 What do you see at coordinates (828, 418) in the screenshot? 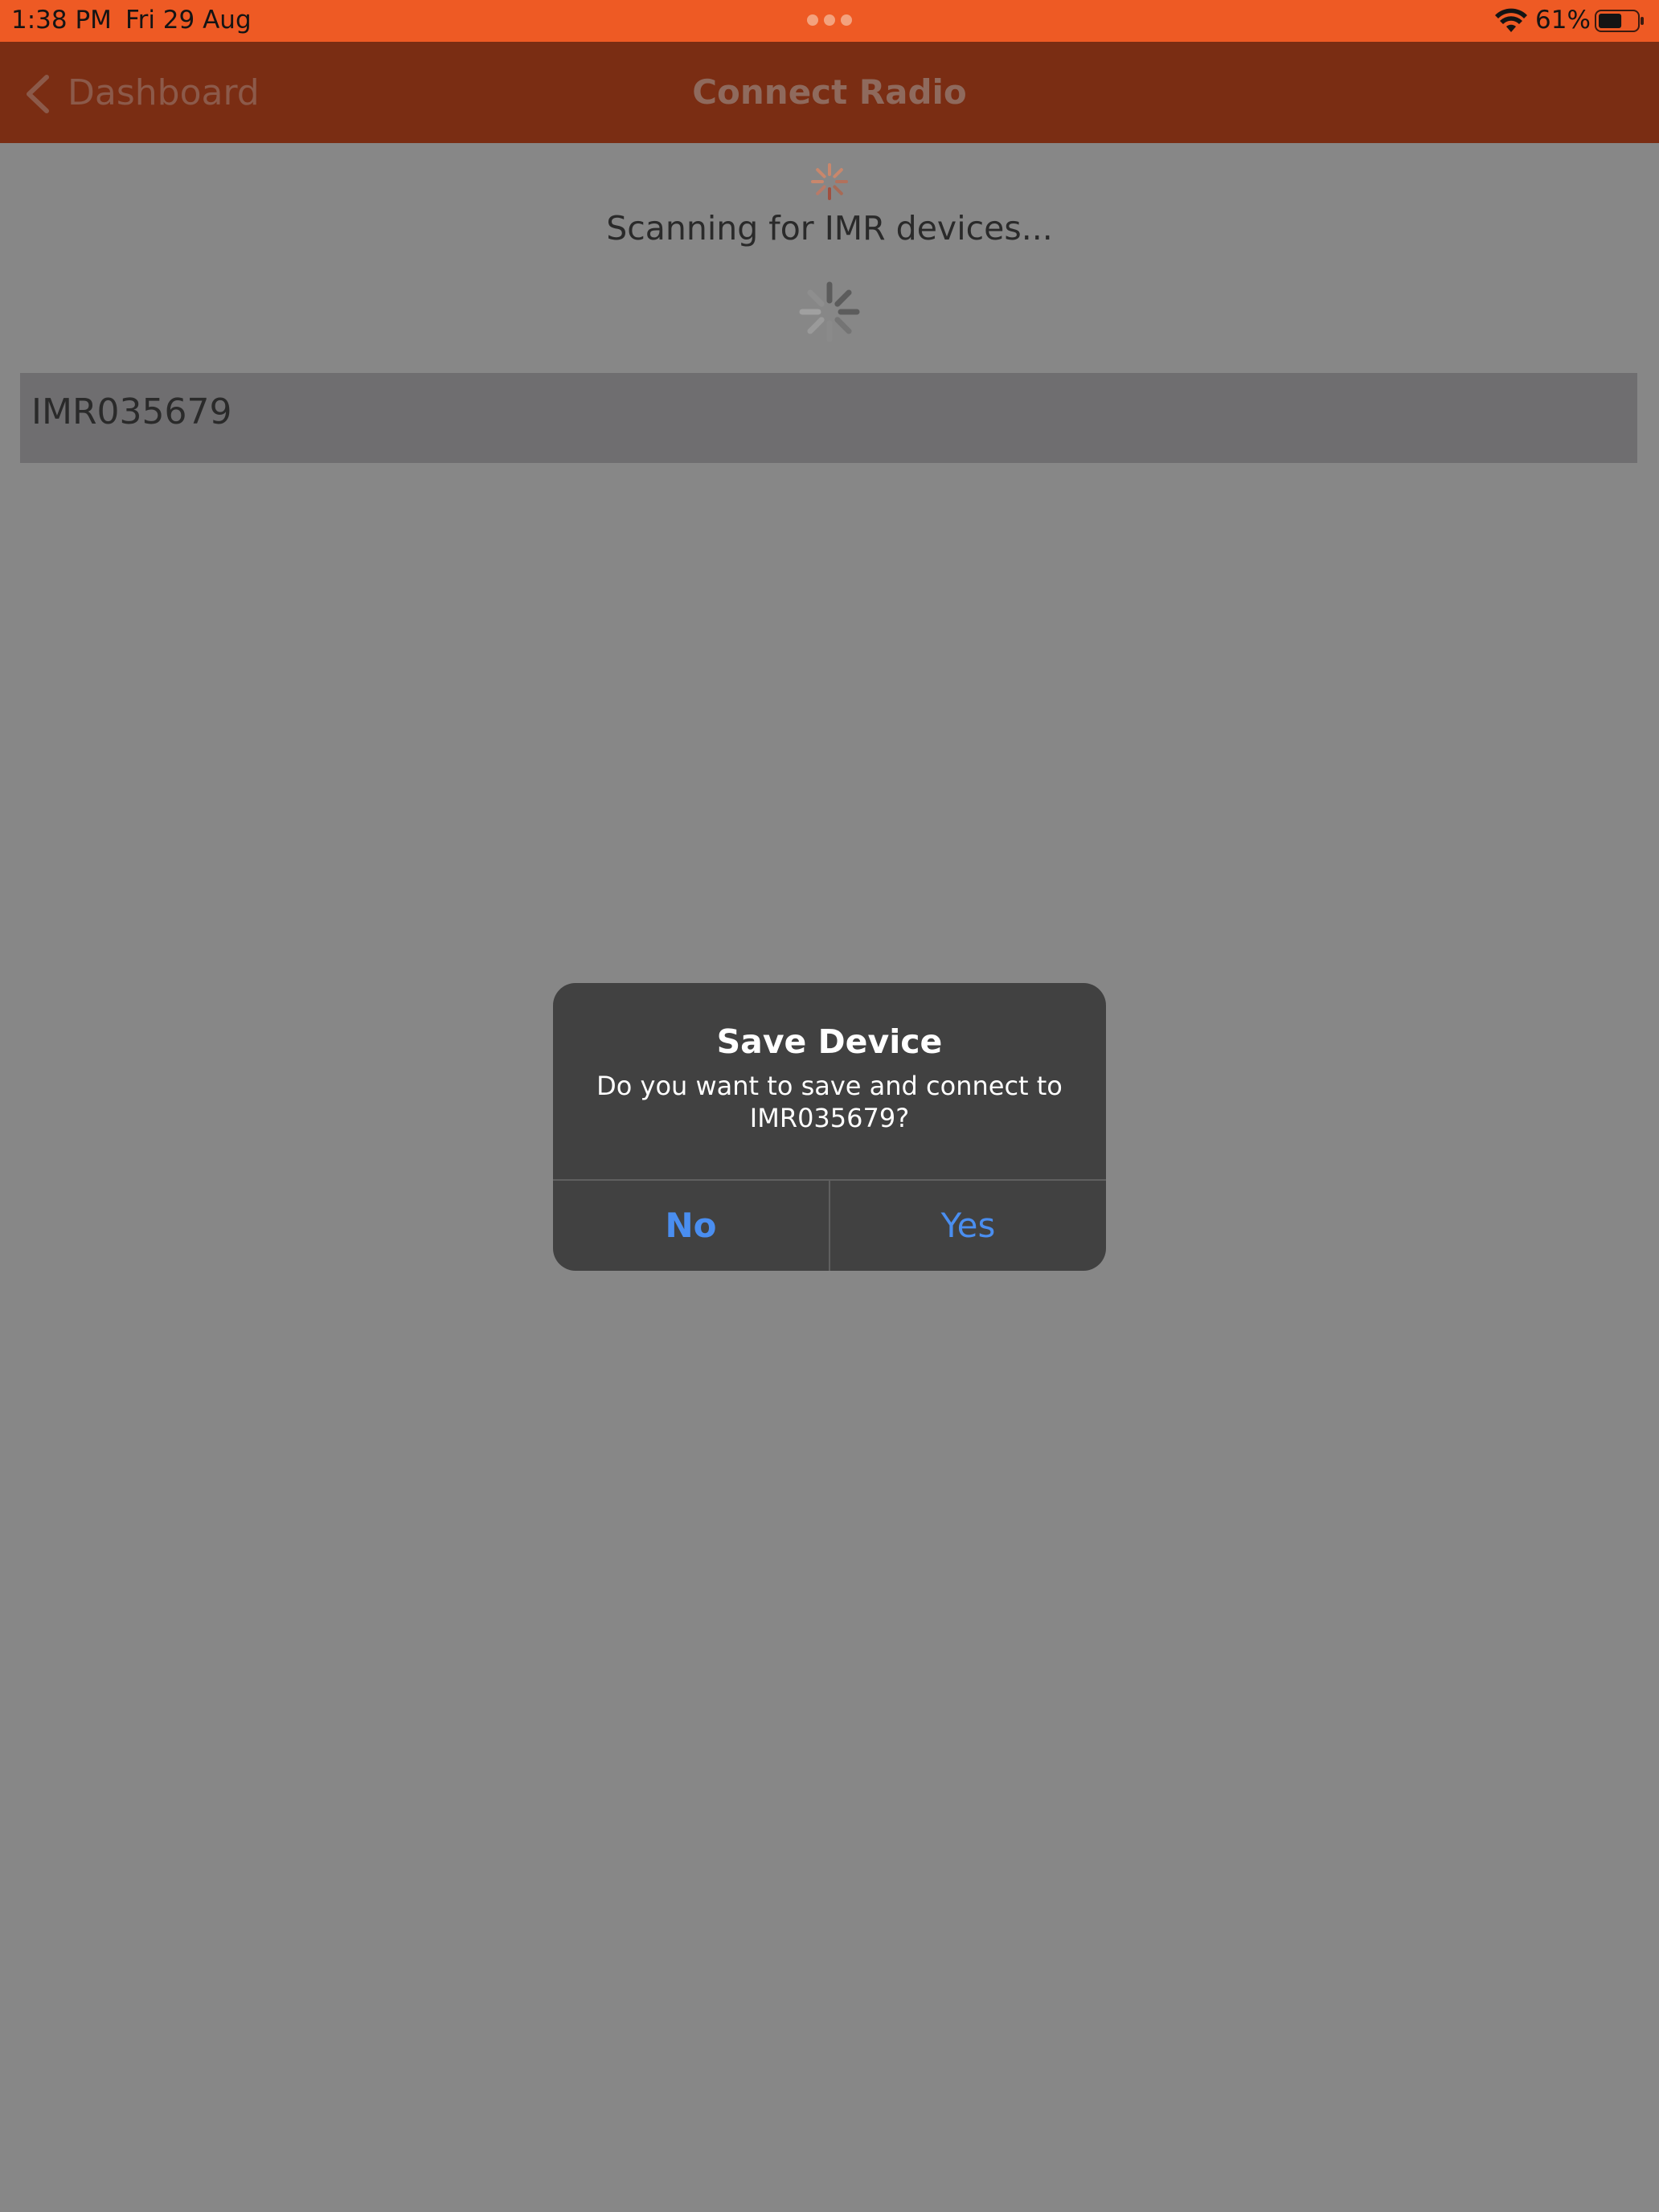
I see `device-list-item: IMR035679` at bounding box center [828, 418].